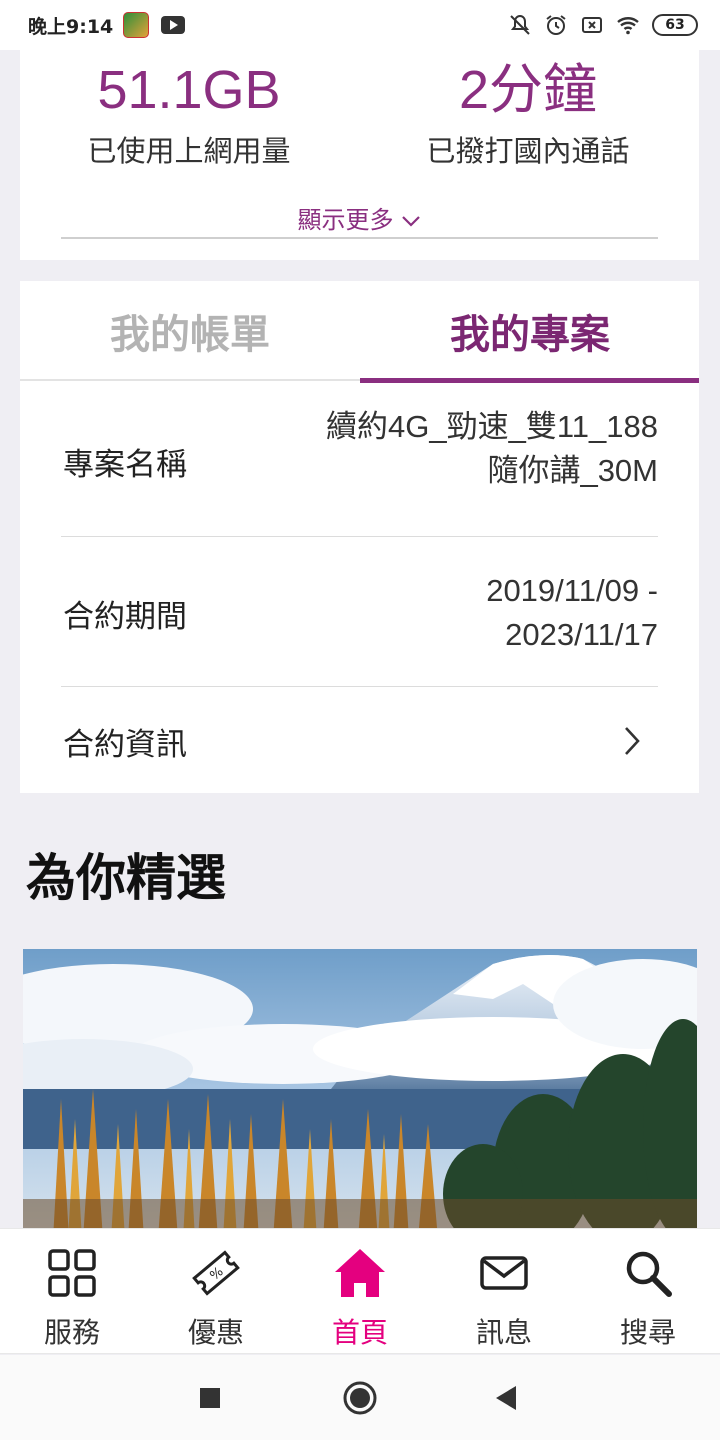 This screenshot has width=720, height=1440. What do you see at coordinates (126, 878) in the screenshot?
I see `featured-section-title: 為你精選` at bounding box center [126, 878].